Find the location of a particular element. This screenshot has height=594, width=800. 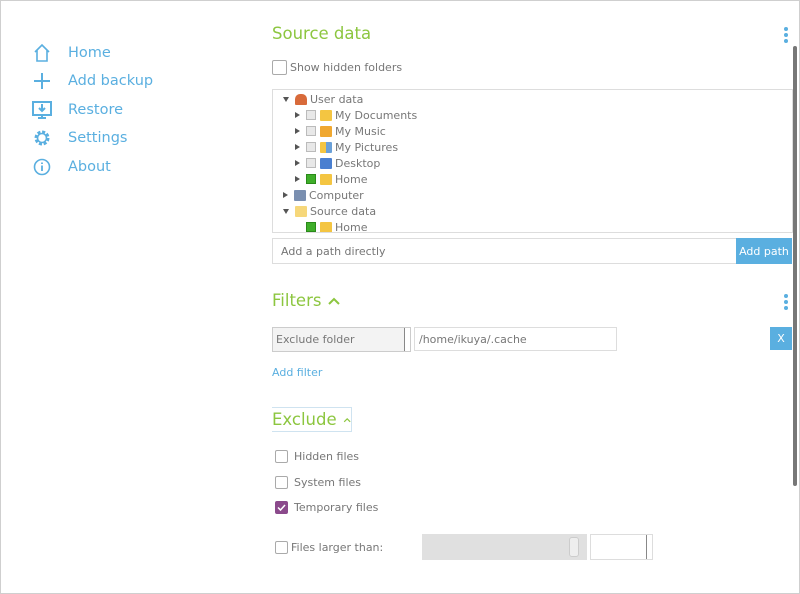

tree-item: Source data is located at coordinates (329, 211).